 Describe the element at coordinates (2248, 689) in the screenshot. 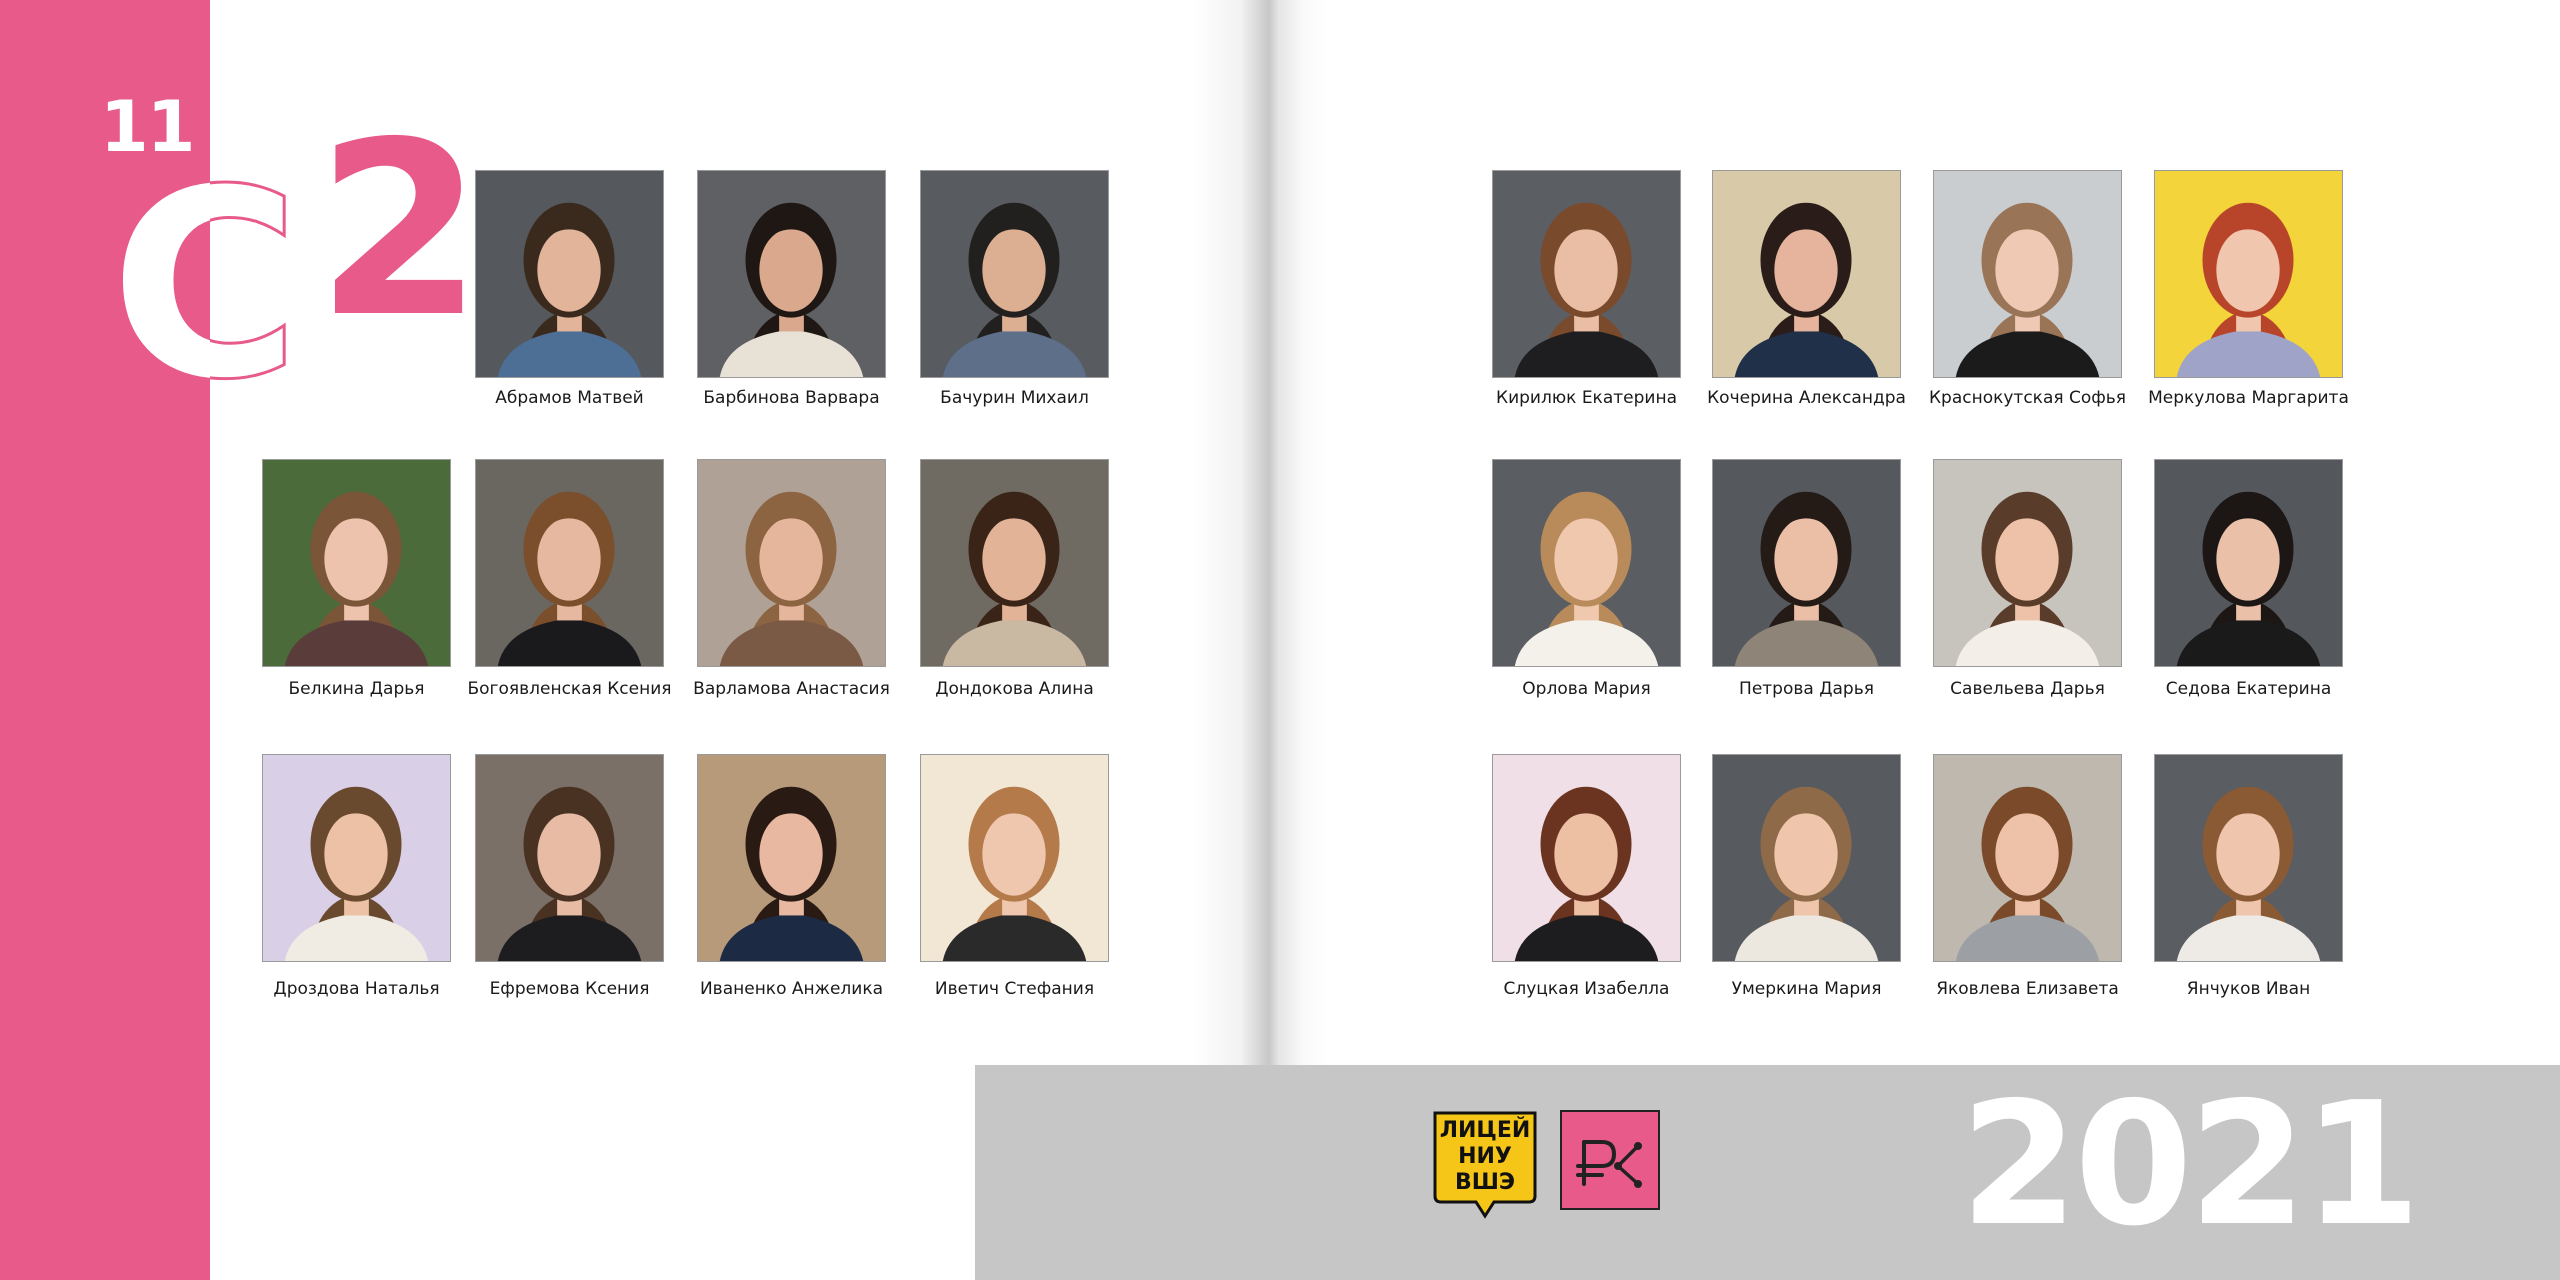

I see `right-student-name-7: Седова Екатерина` at that location.